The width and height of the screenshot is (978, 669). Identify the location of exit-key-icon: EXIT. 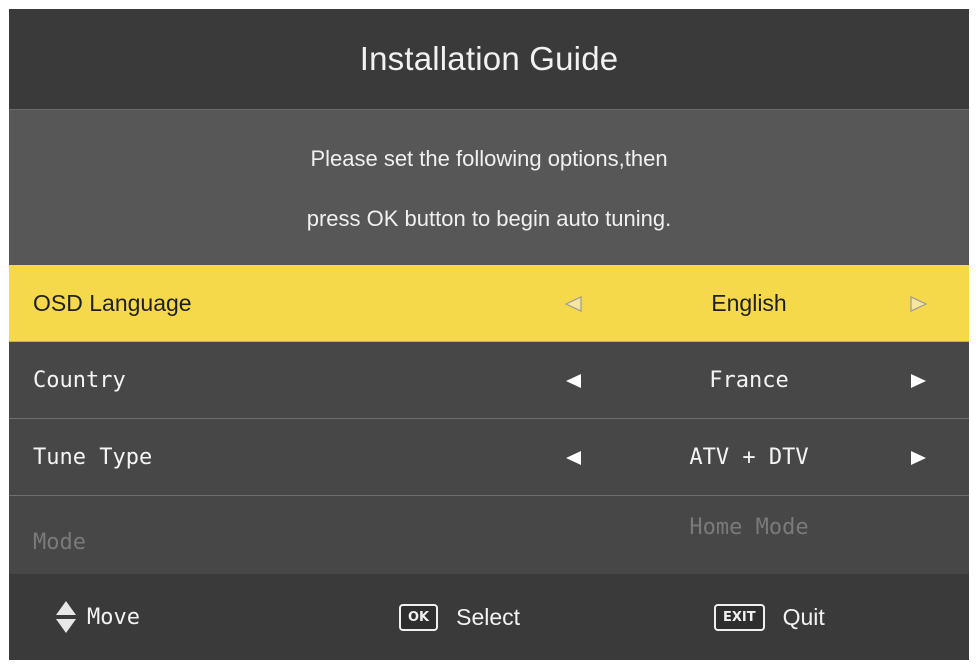
(739, 617).